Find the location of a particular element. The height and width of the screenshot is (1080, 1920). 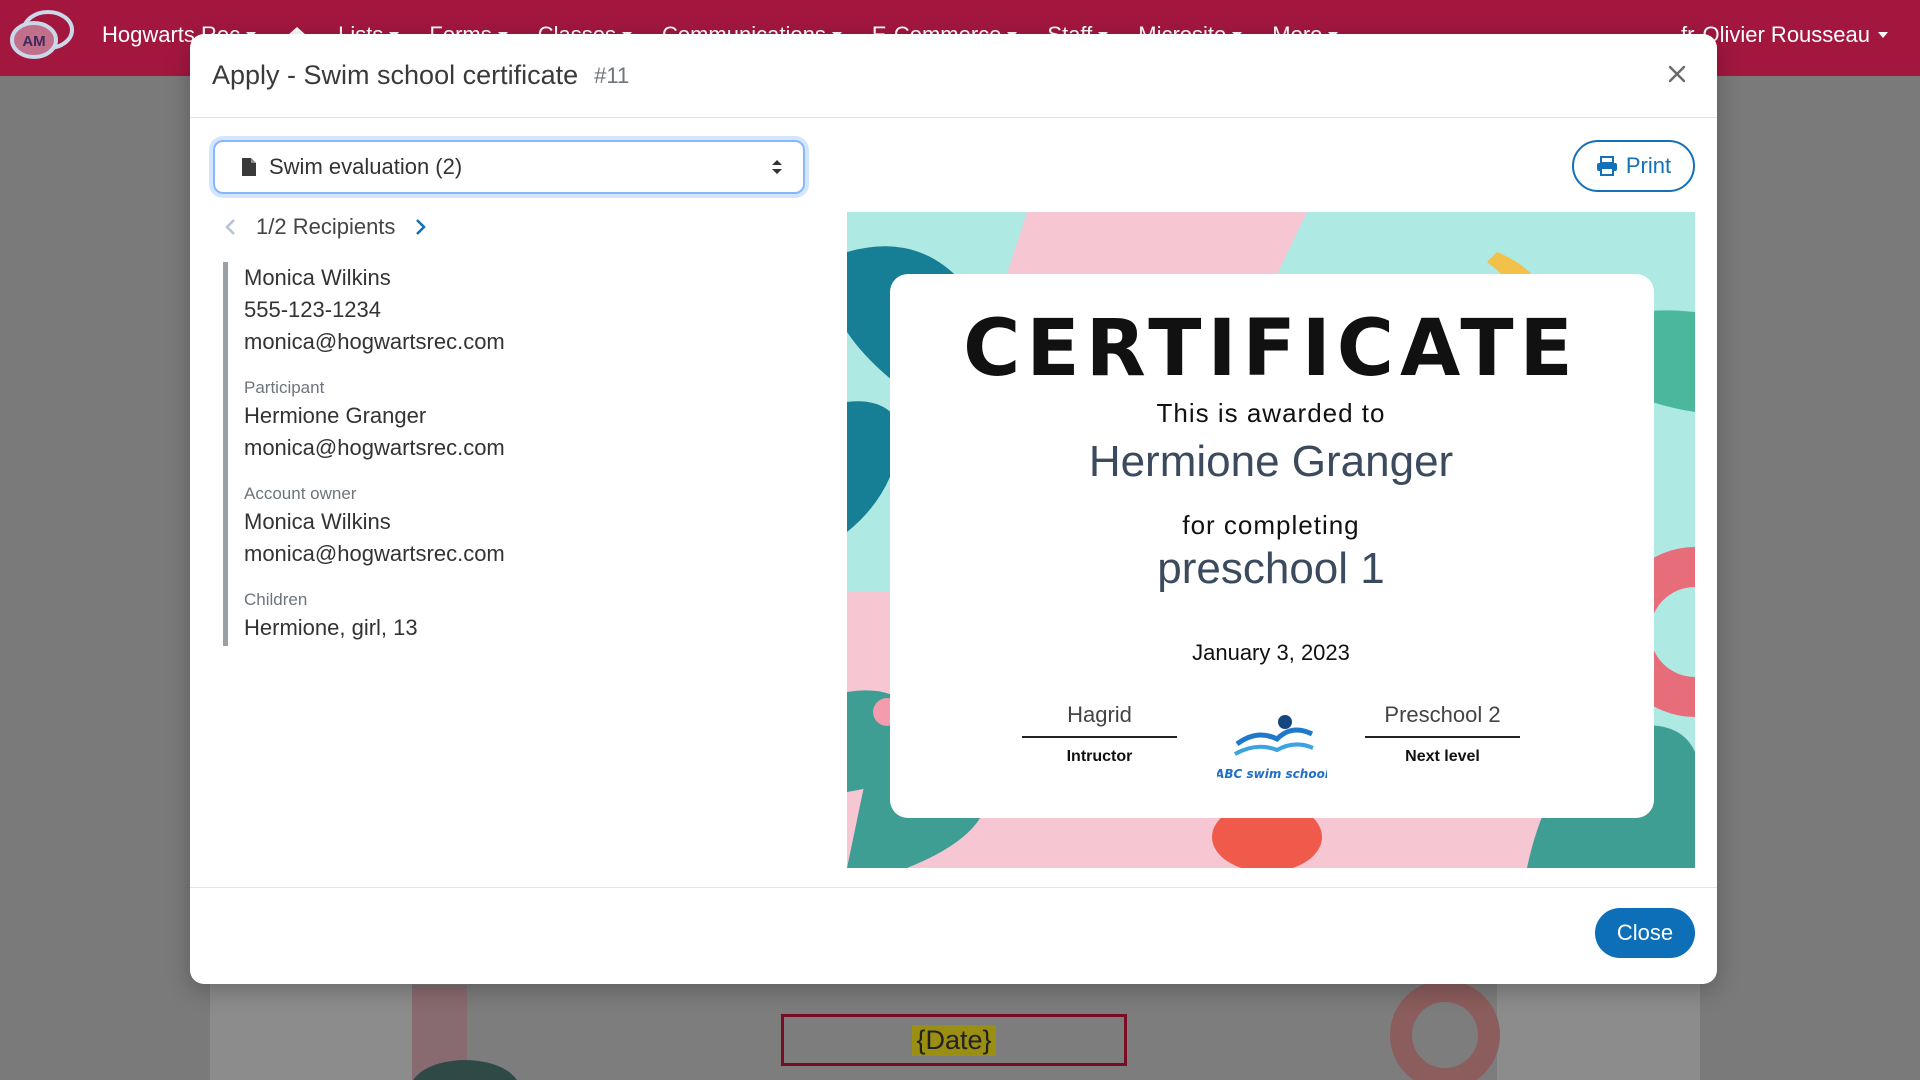

user-name: Olivier Rousseau is located at coordinates (1786, 34).